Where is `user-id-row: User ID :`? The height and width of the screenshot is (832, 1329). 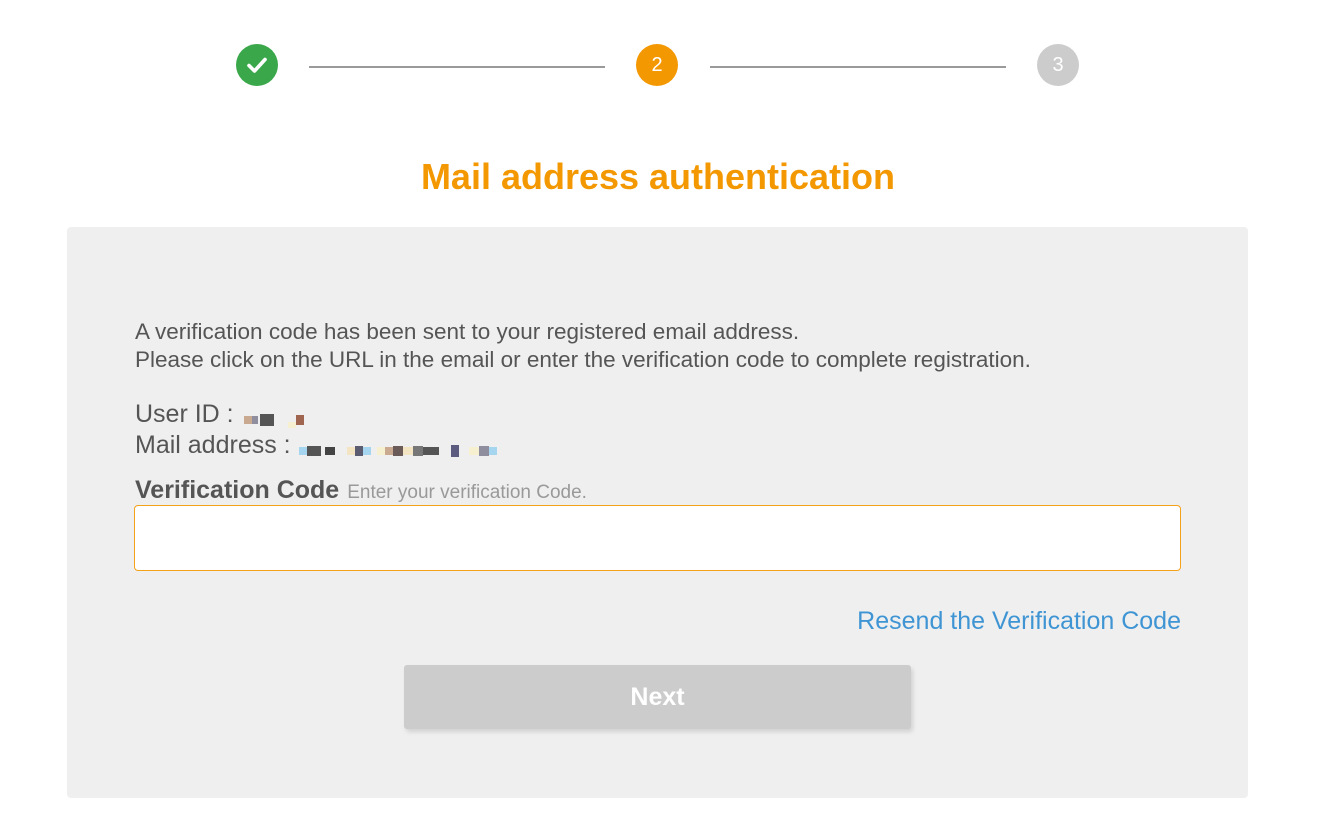 user-id-row: User ID : is located at coordinates (316, 414).